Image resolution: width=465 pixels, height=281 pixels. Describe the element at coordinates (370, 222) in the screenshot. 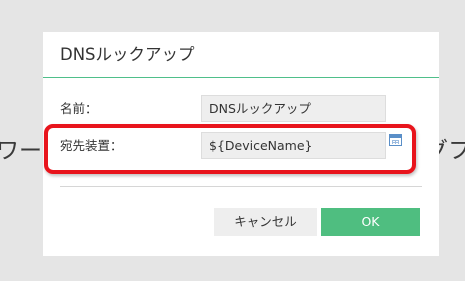

I see `ok-button: OK` at that location.